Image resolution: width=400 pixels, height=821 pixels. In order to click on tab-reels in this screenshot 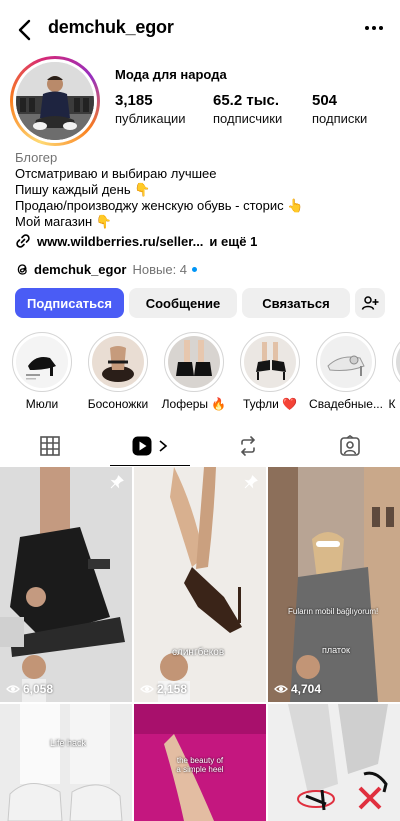, I will do `click(150, 446)`.